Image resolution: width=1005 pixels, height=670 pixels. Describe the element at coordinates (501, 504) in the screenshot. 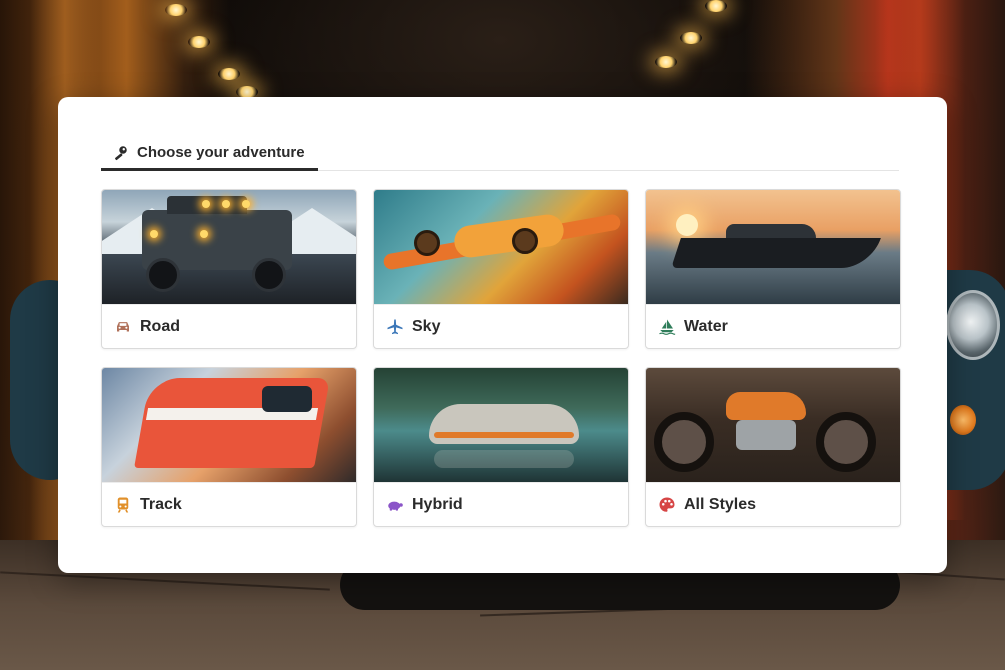

I see `card-footer: Hybrid` at that location.